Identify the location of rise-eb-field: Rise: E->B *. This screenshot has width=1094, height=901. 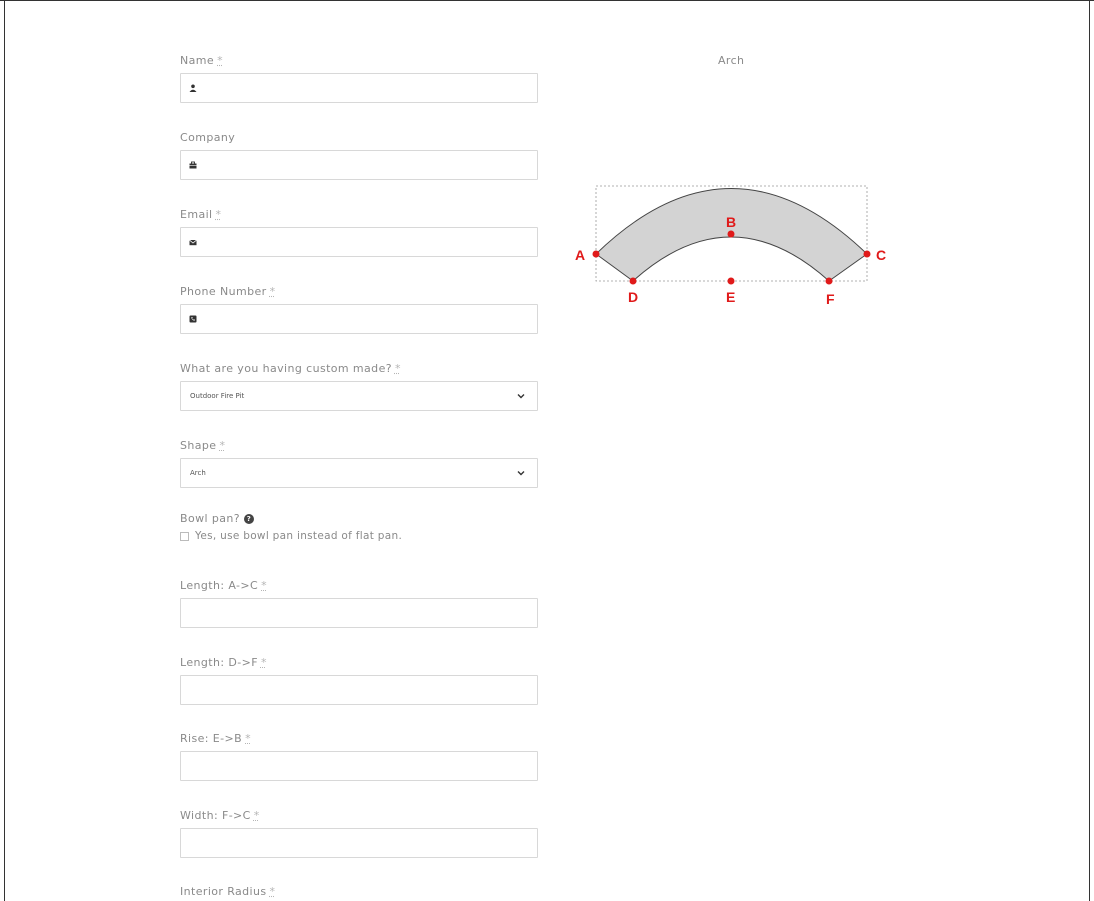
(359, 756).